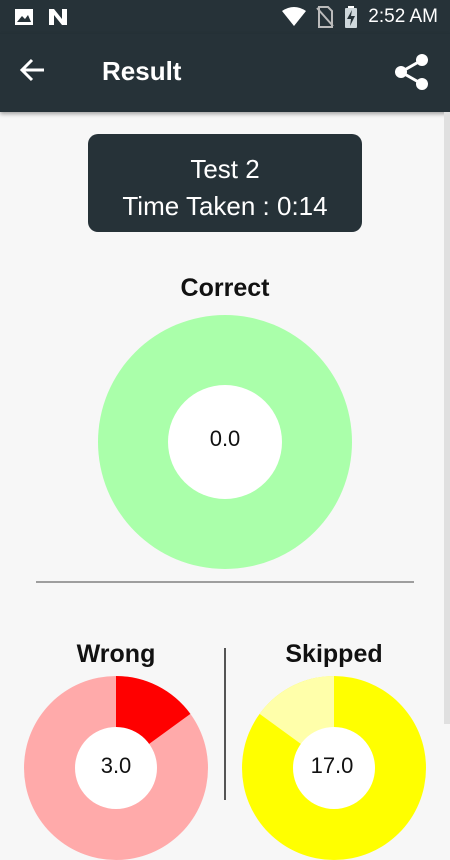  What do you see at coordinates (351, 17) in the screenshot?
I see `battery-charging-icon` at bounding box center [351, 17].